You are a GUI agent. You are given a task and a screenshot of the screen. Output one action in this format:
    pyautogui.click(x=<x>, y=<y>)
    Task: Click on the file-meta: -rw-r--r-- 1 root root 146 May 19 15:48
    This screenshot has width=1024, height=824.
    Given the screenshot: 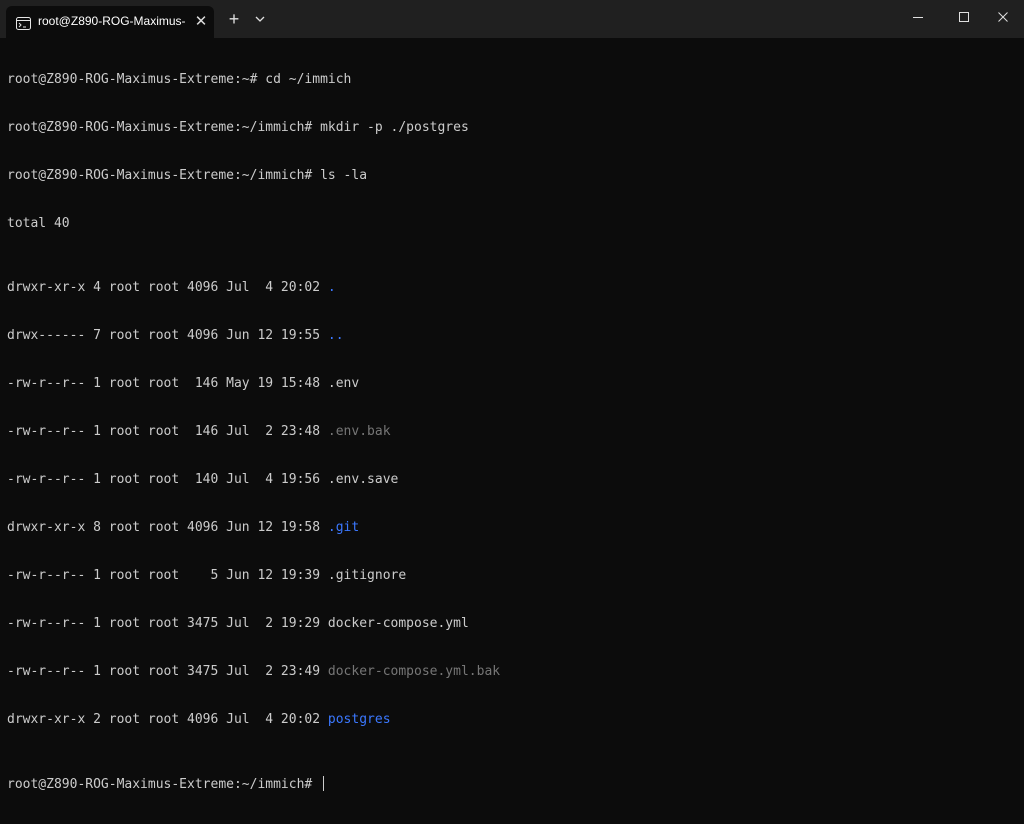 What is the action you would take?
    pyautogui.click(x=167, y=383)
    